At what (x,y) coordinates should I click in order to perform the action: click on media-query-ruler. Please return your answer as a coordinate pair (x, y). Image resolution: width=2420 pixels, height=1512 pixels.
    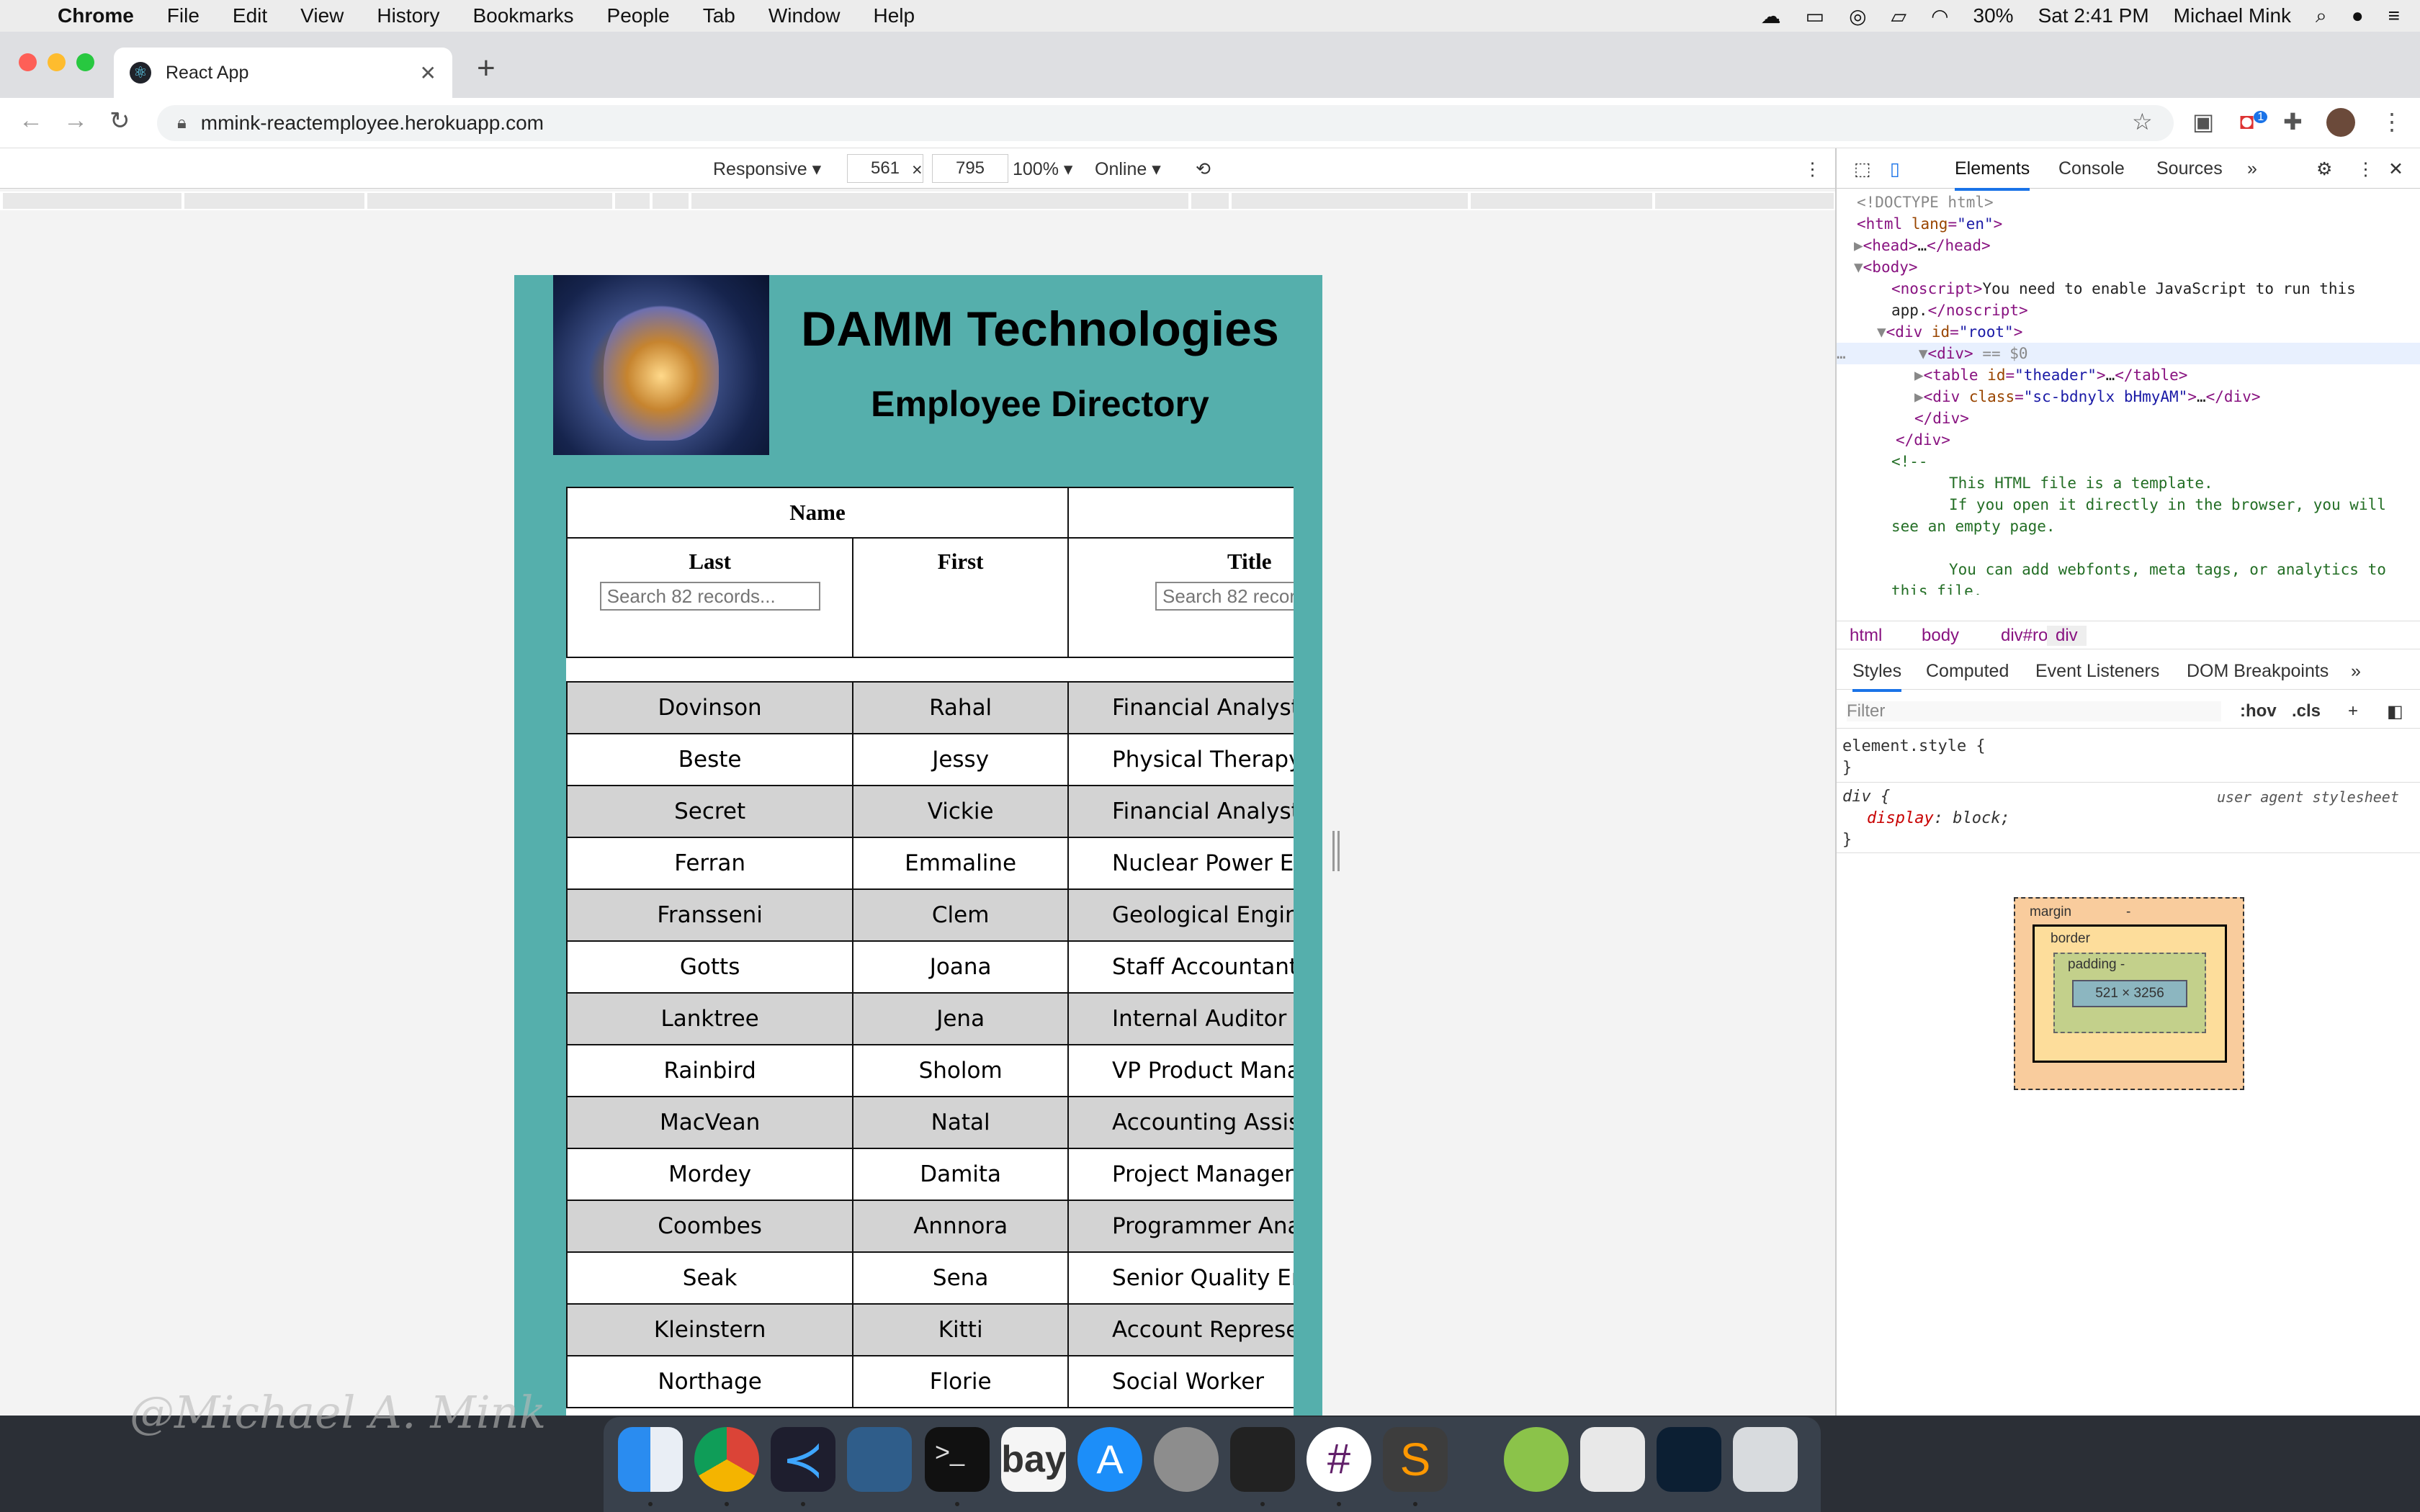
    Looking at the image, I should click on (917, 201).